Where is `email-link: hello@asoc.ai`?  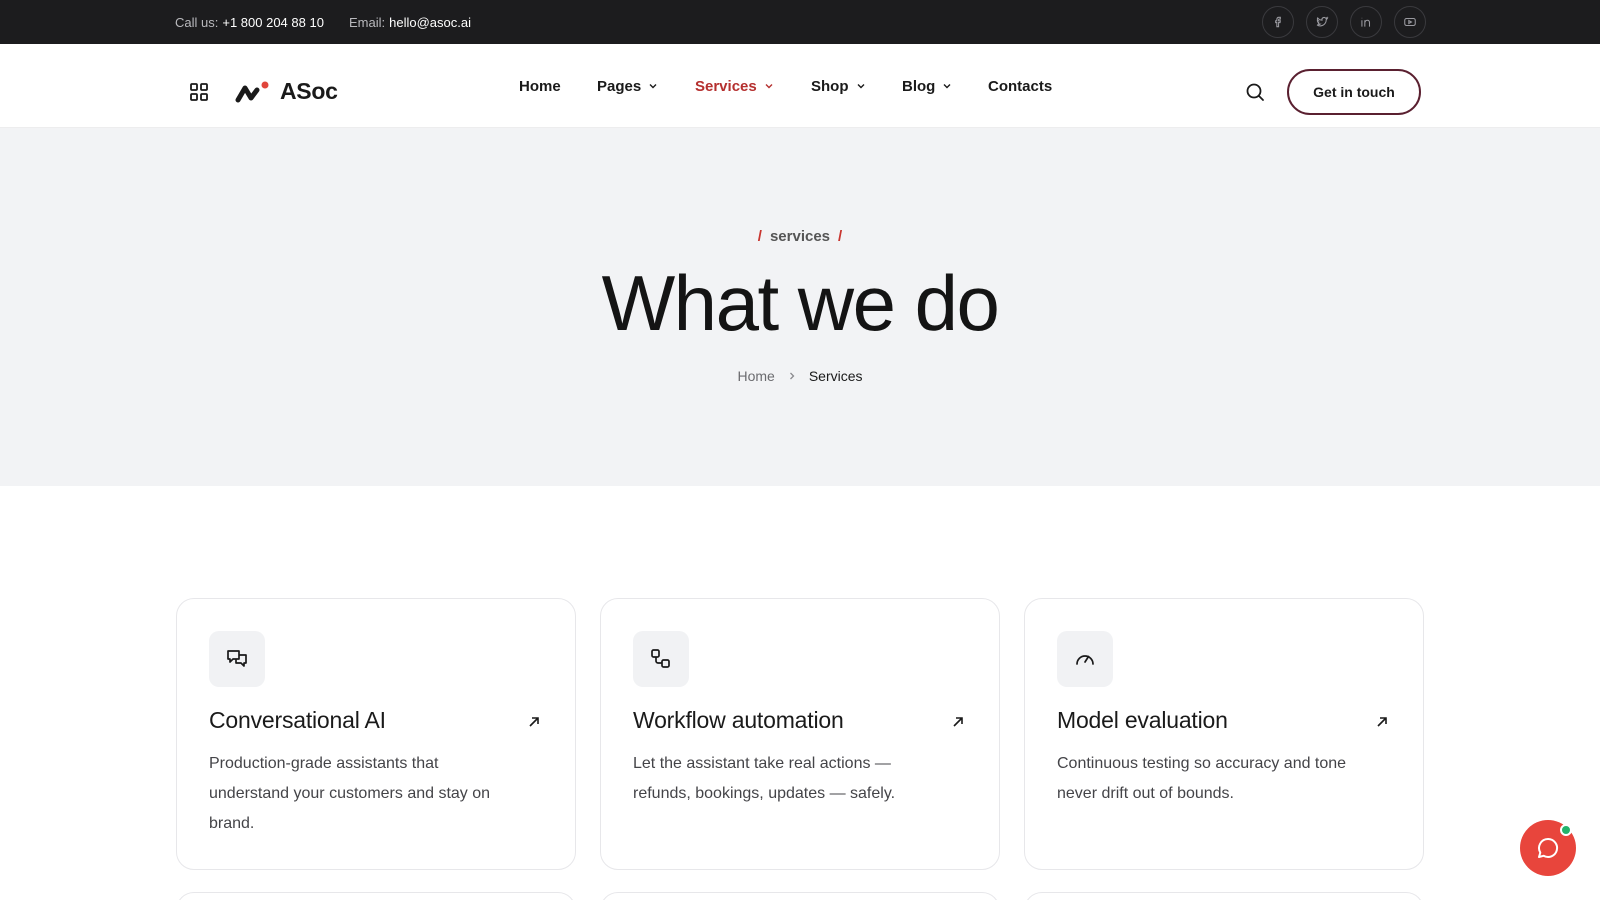 email-link: hello@asoc.ai is located at coordinates (430, 22).